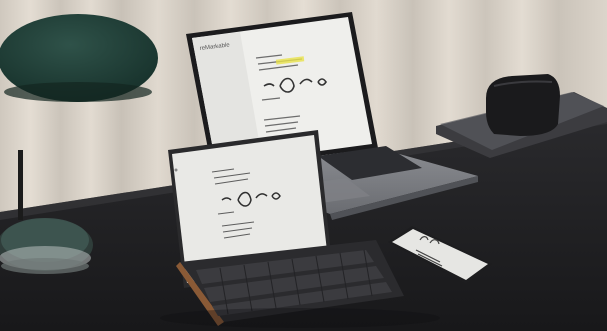  Describe the element at coordinates (523, 105) in the screenshot. I see `stone-block` at that location.